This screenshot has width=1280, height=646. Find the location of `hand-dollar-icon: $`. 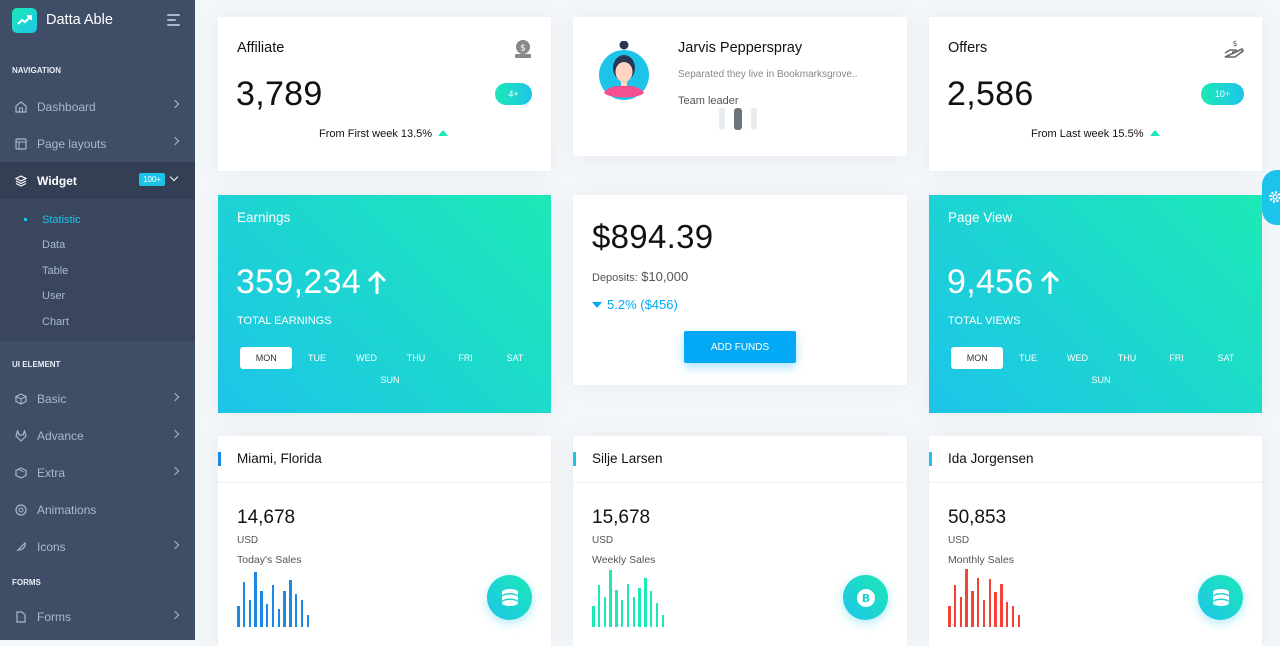

hand-dollar-icon: $ is located at coordinates (1234, 51).